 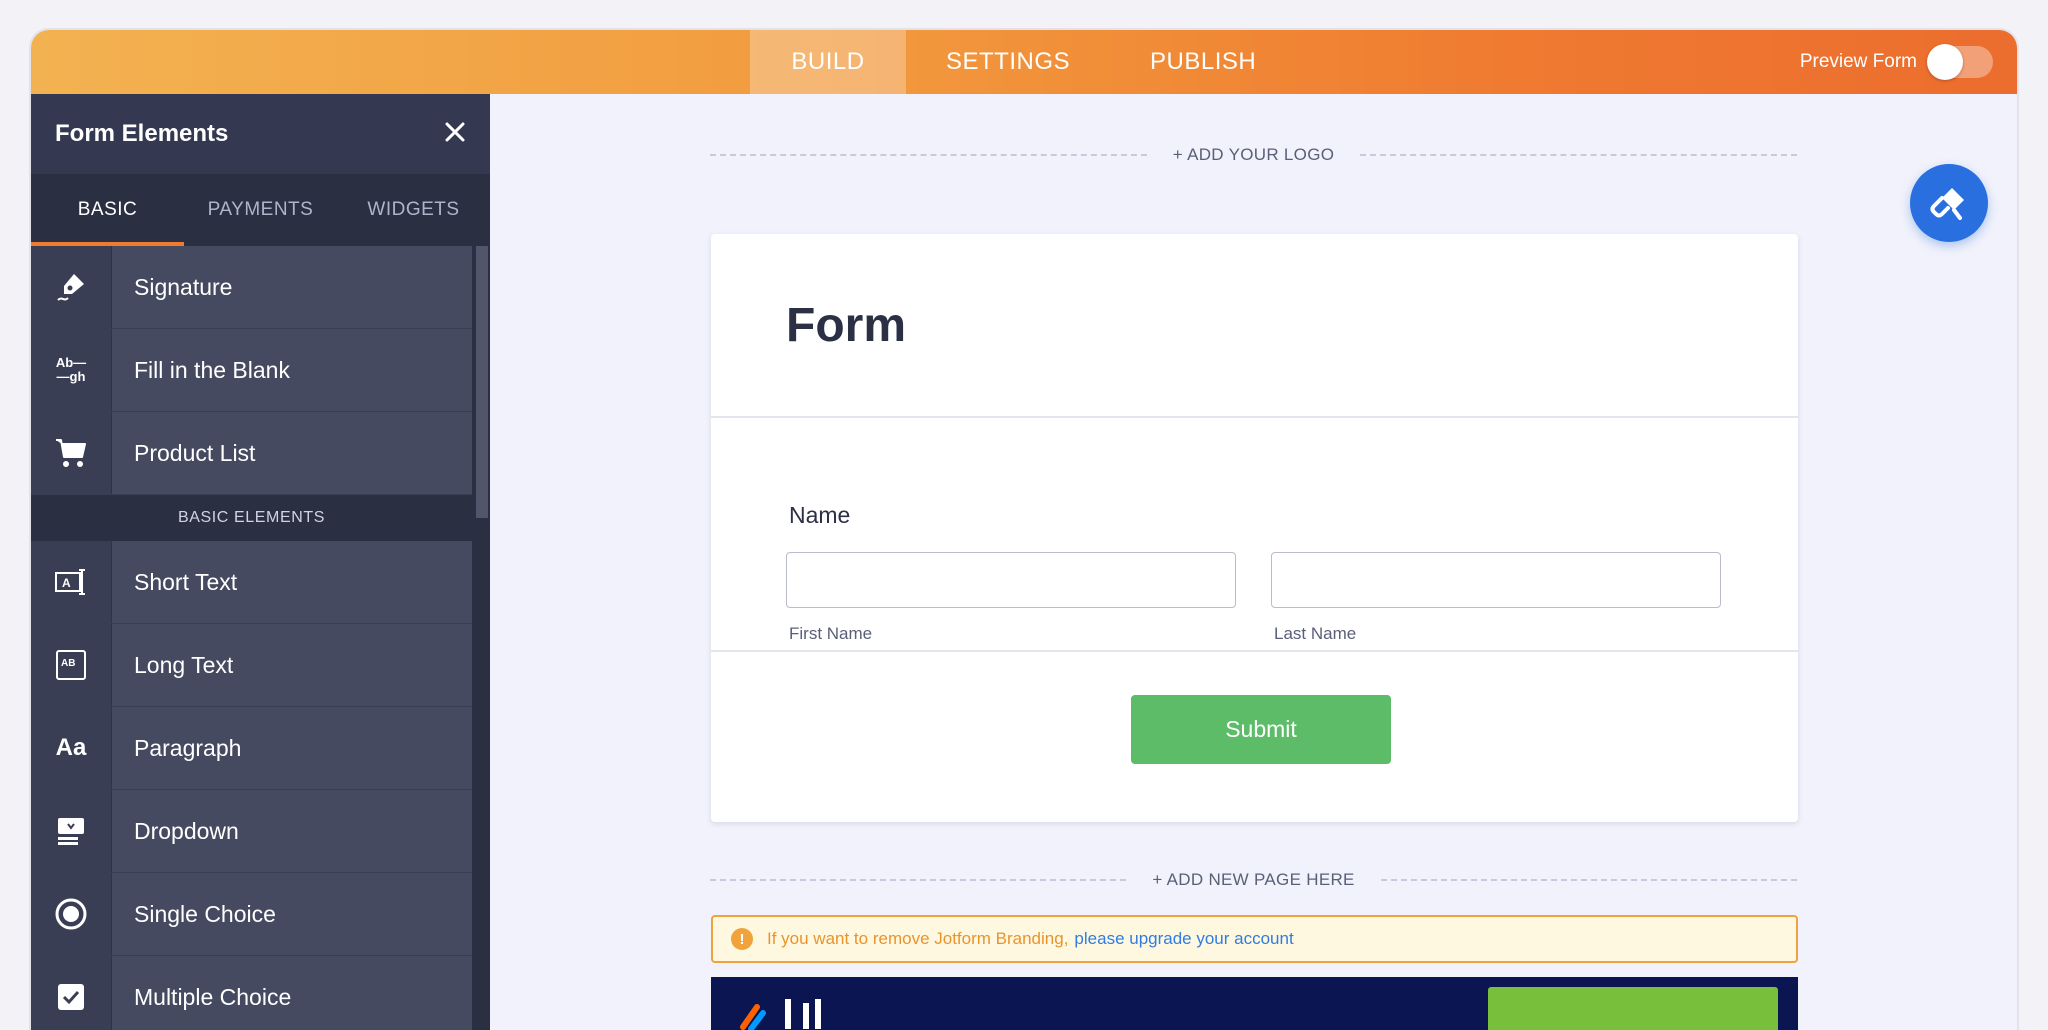 I want to click on add-new-page-link: + ADD NEW PAGE HERE, so click(x=1253, y=880).